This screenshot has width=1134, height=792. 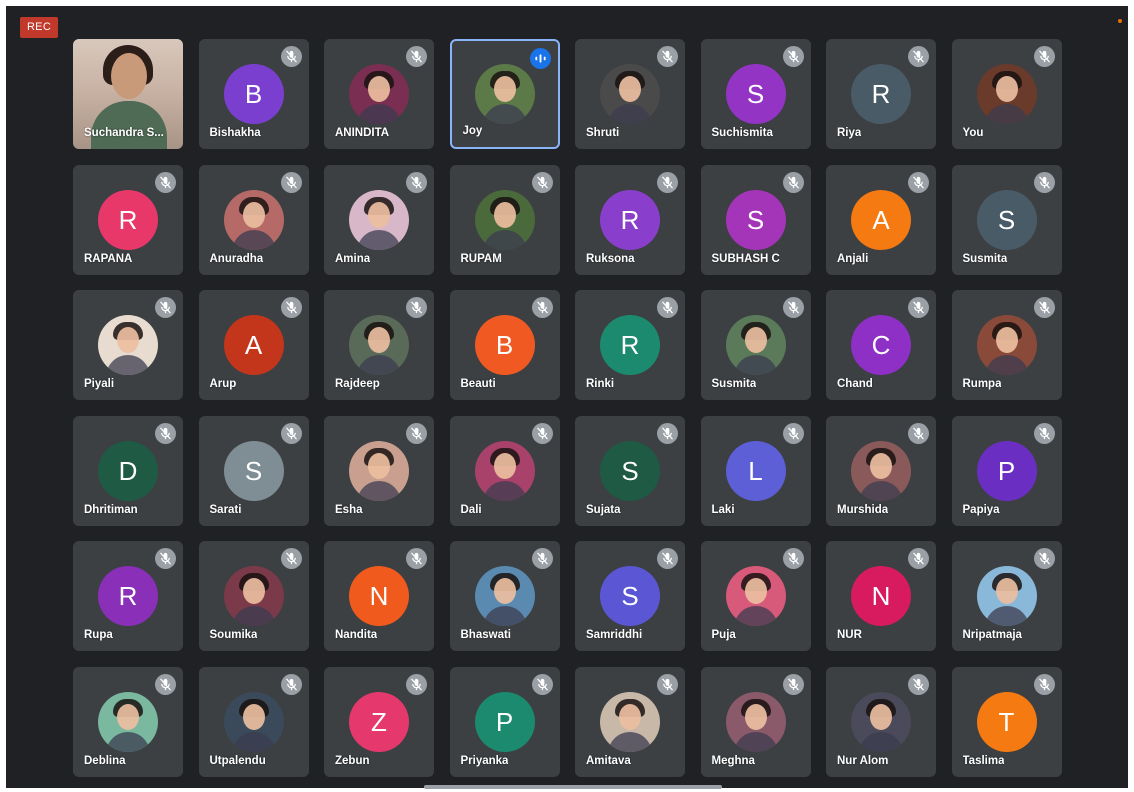 I want to click on participant-tile: N NUR, so click(x=881, y=596).